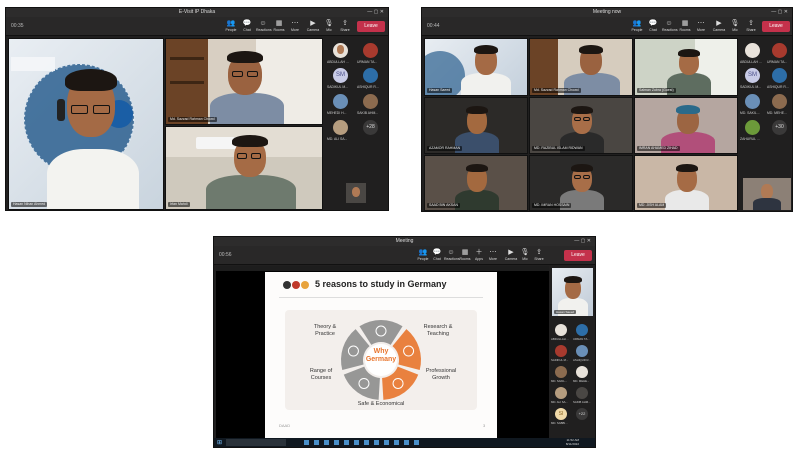 This screenshot has width=795, height=449. I want to click on participant-name: Md. Sazzad Rahman Chowd, so click(192, 119).